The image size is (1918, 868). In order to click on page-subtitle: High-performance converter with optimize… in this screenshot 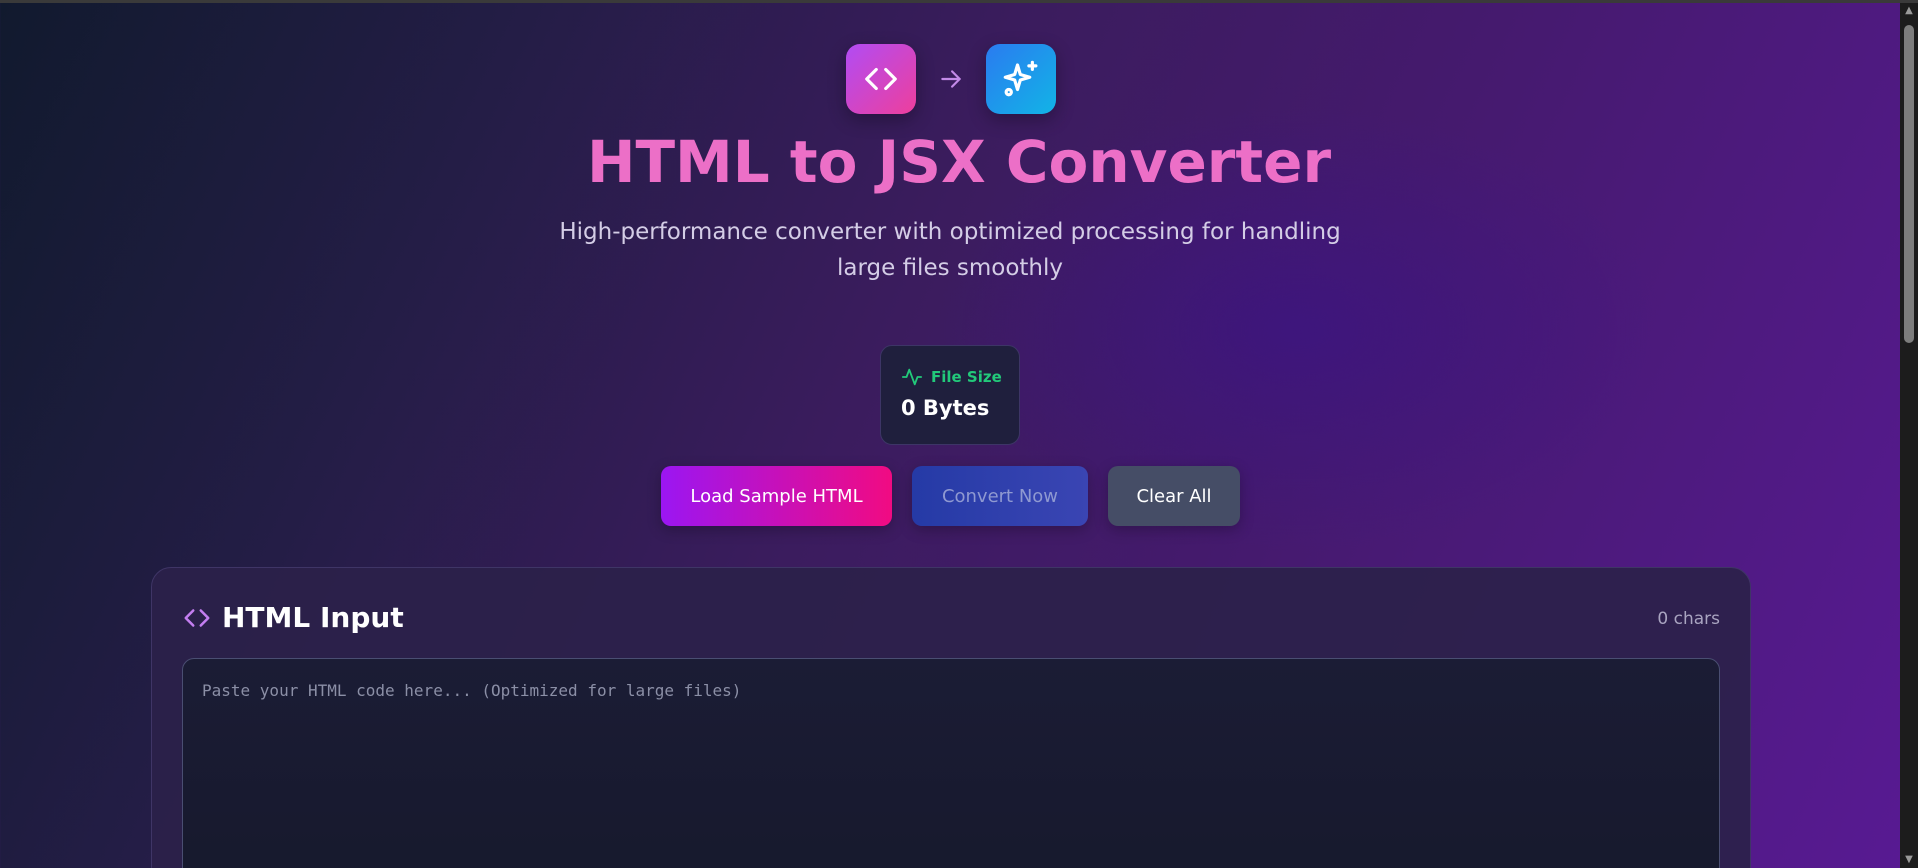, I will do `click(950, 250)`.